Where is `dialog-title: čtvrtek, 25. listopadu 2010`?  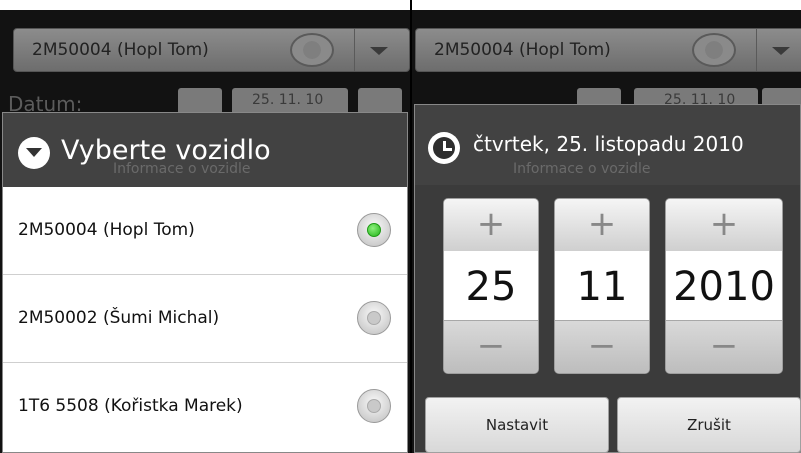 dialog-title: čtvrtek, 25. listopadu 2010 is located at coordinates (608, 144).